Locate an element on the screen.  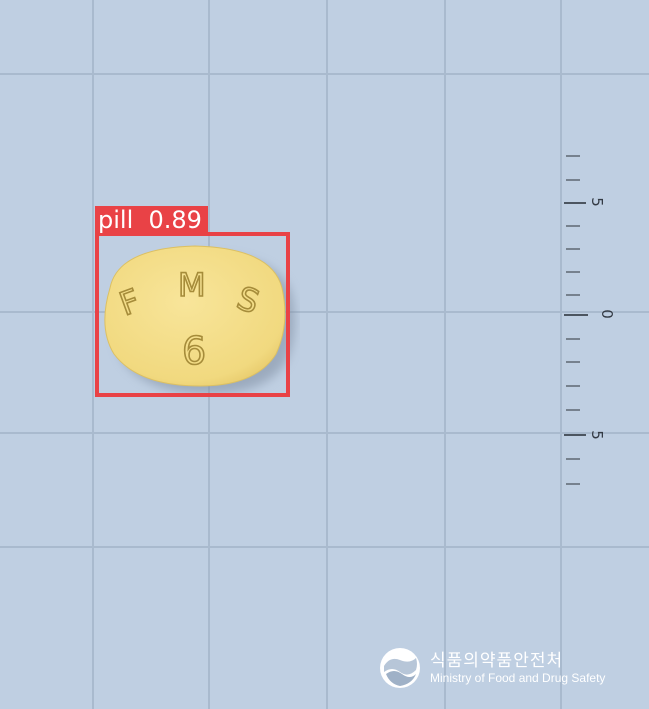
watermark-name-korean: 식품의약품안전처 is located at coordinates (497, 661).